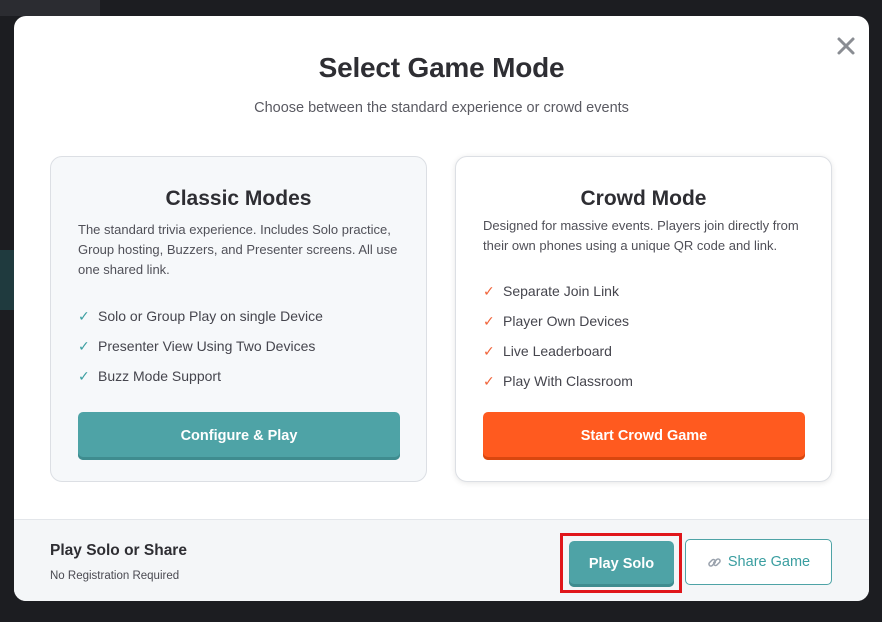 The image size is (882, 622). I want to click on list-item: ✓ Separate Join Link, so click(558, 291).